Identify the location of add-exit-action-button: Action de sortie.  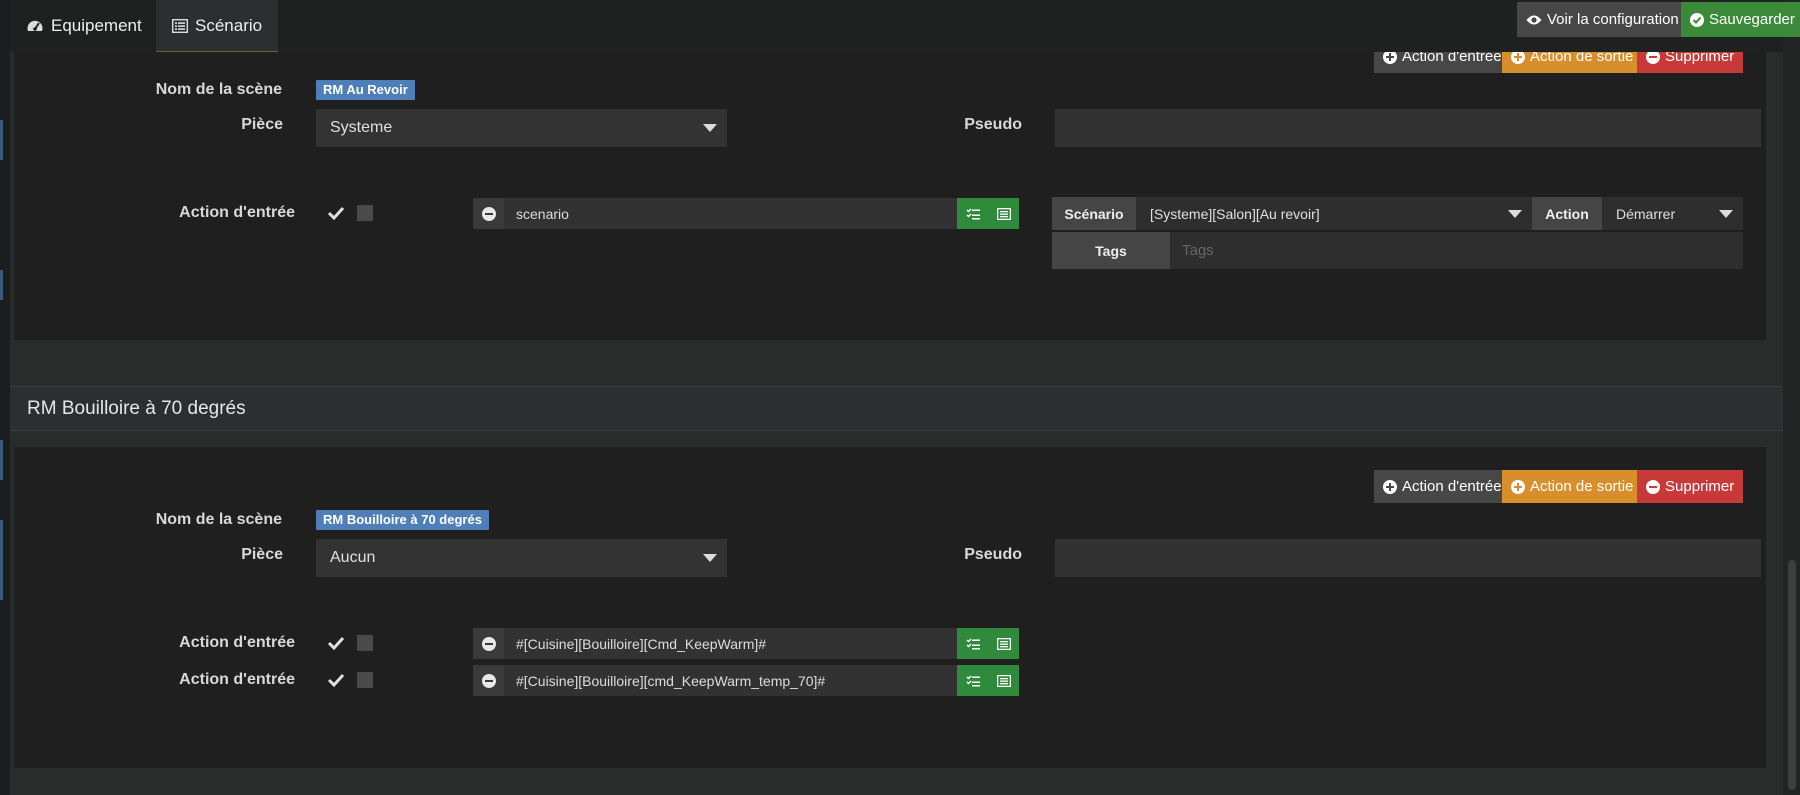
(1572, 486).